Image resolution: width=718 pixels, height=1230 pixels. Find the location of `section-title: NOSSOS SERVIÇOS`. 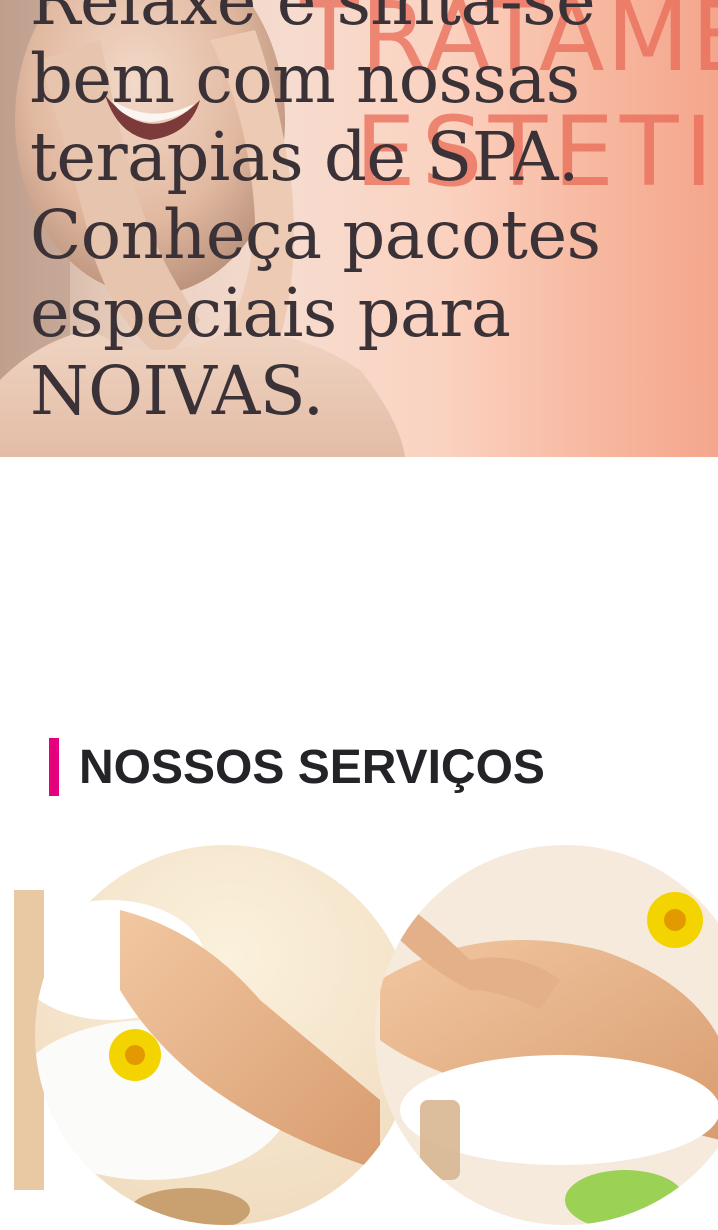

section-title: NOSSOS SERVIÇOS is located at coordinates (297, 767).